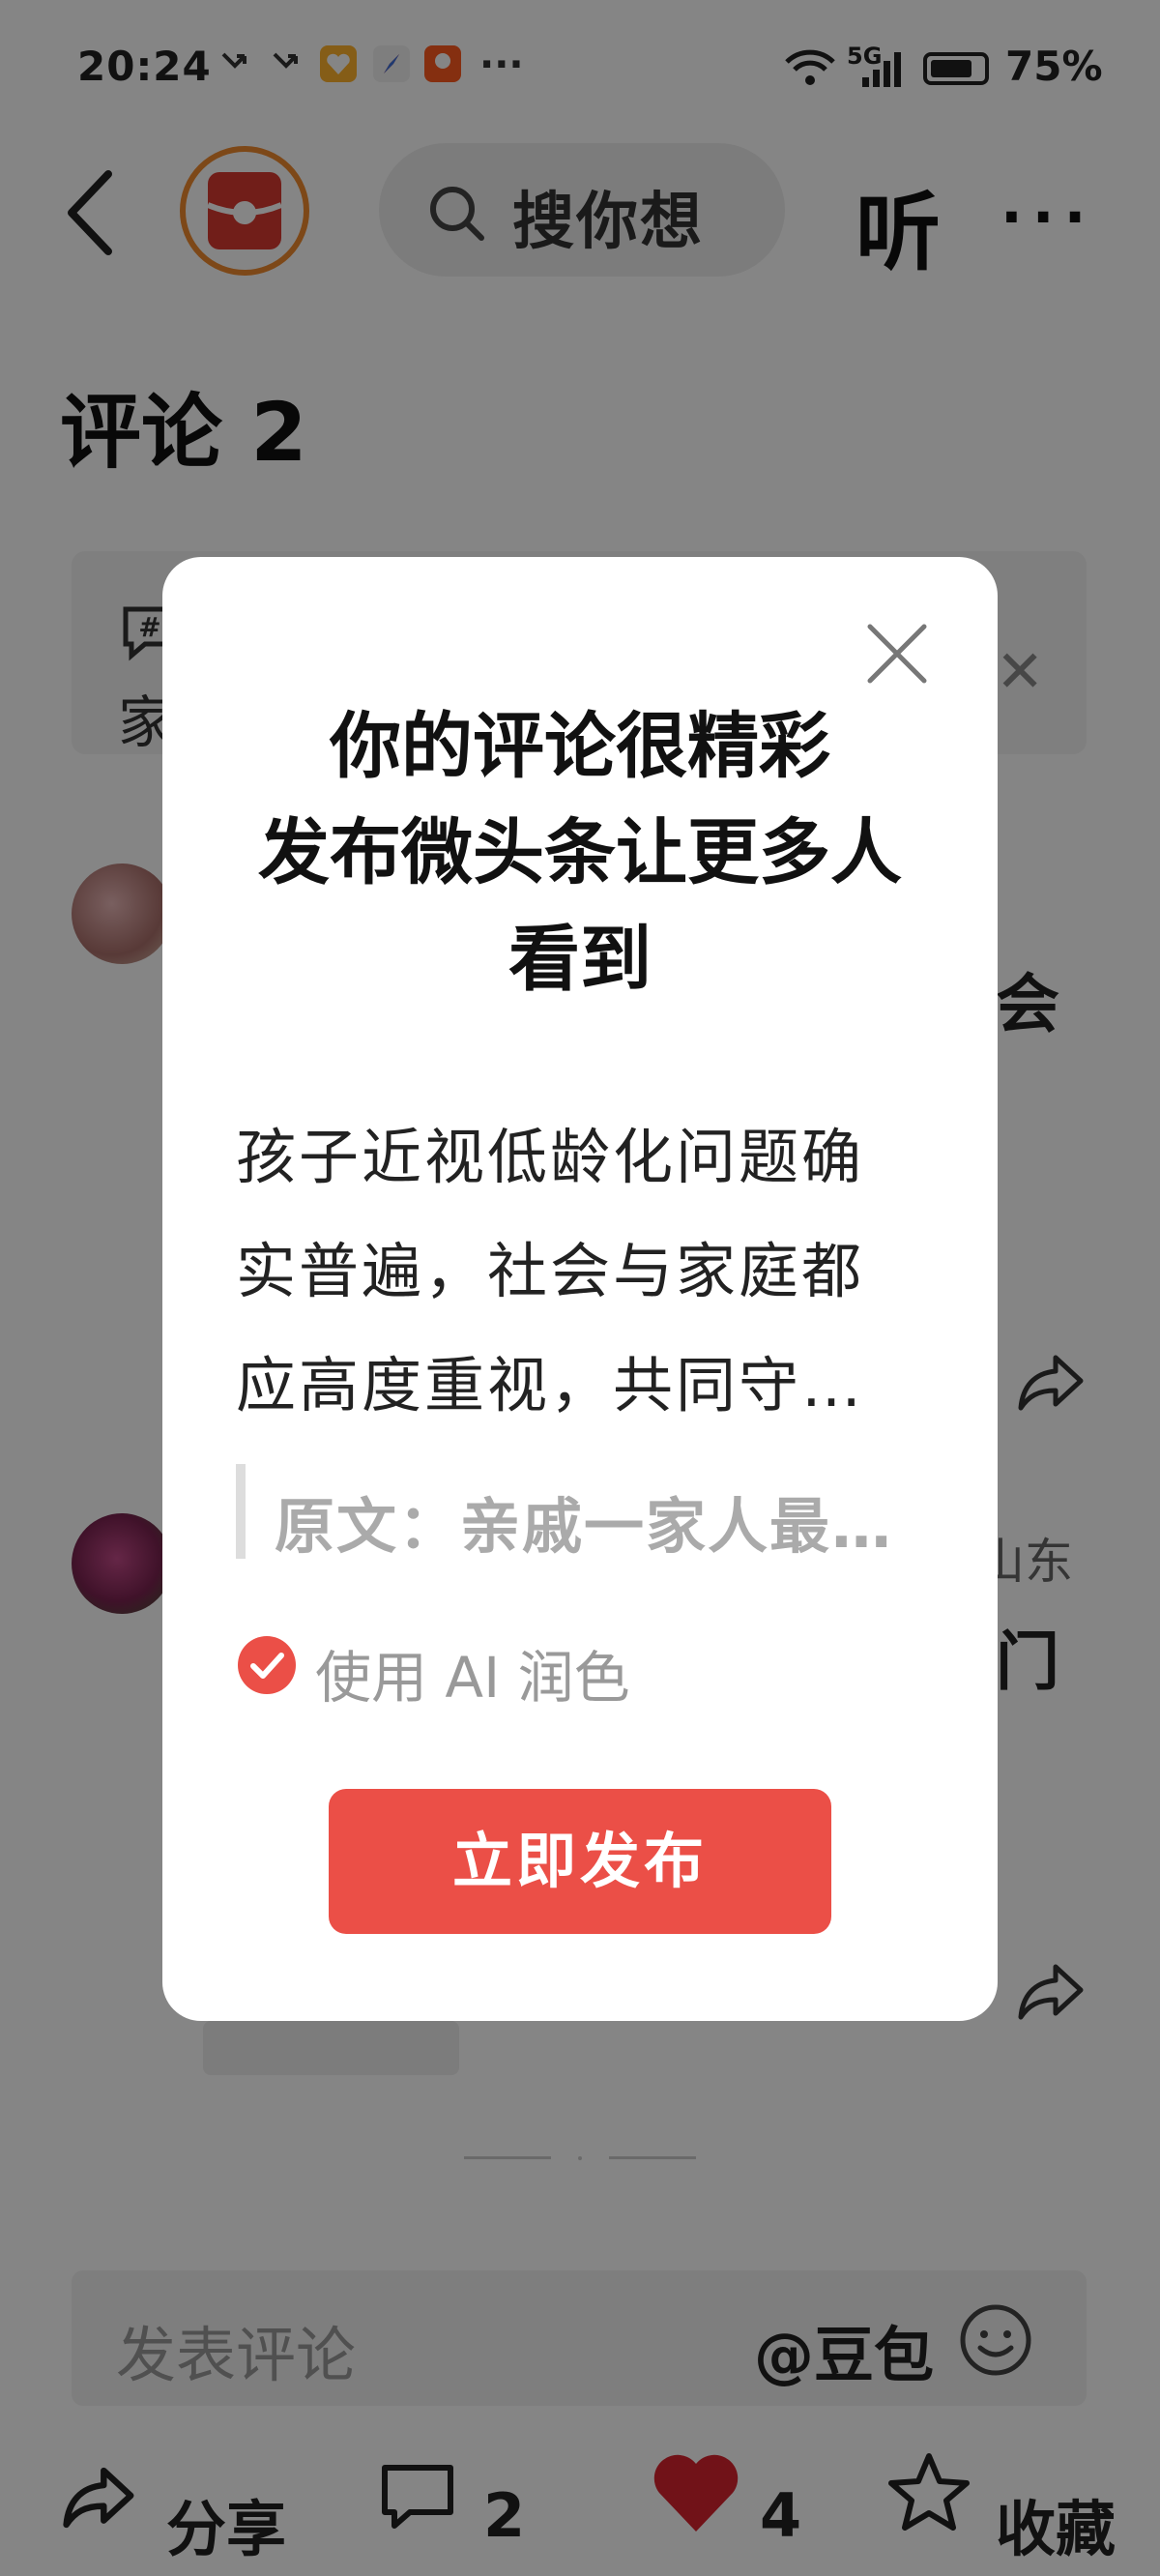 This screenshot has height=2576, width=1160. I want to click on close-icon, so click(897, 653).